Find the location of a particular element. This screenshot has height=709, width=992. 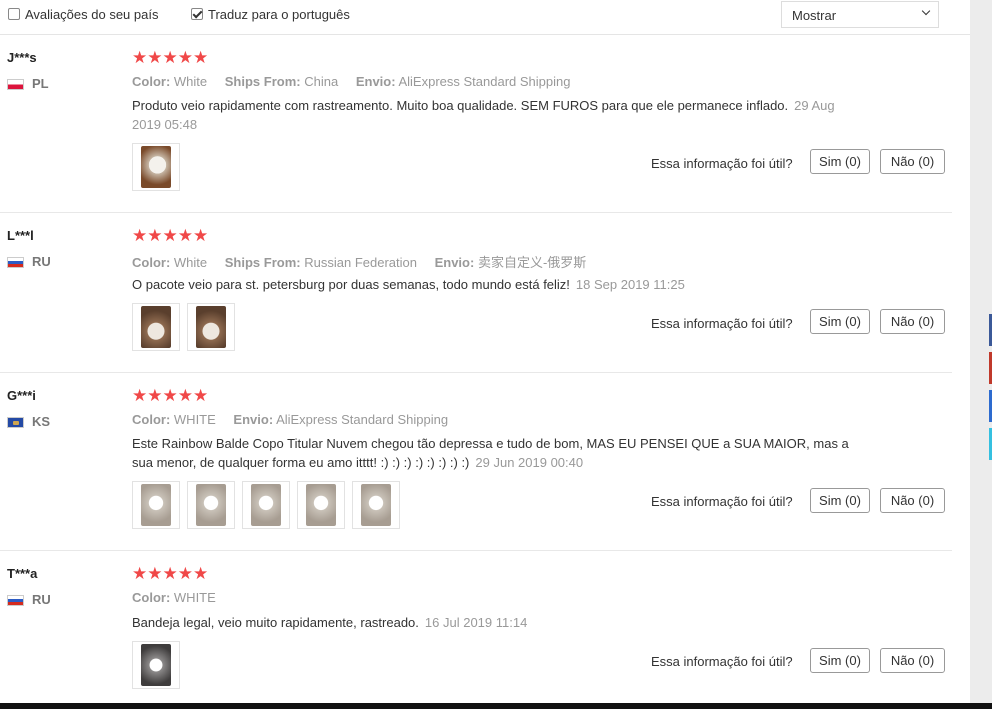

prop-value: 卖家自定义-俄罗斯 is located at coordinates (532, 262).